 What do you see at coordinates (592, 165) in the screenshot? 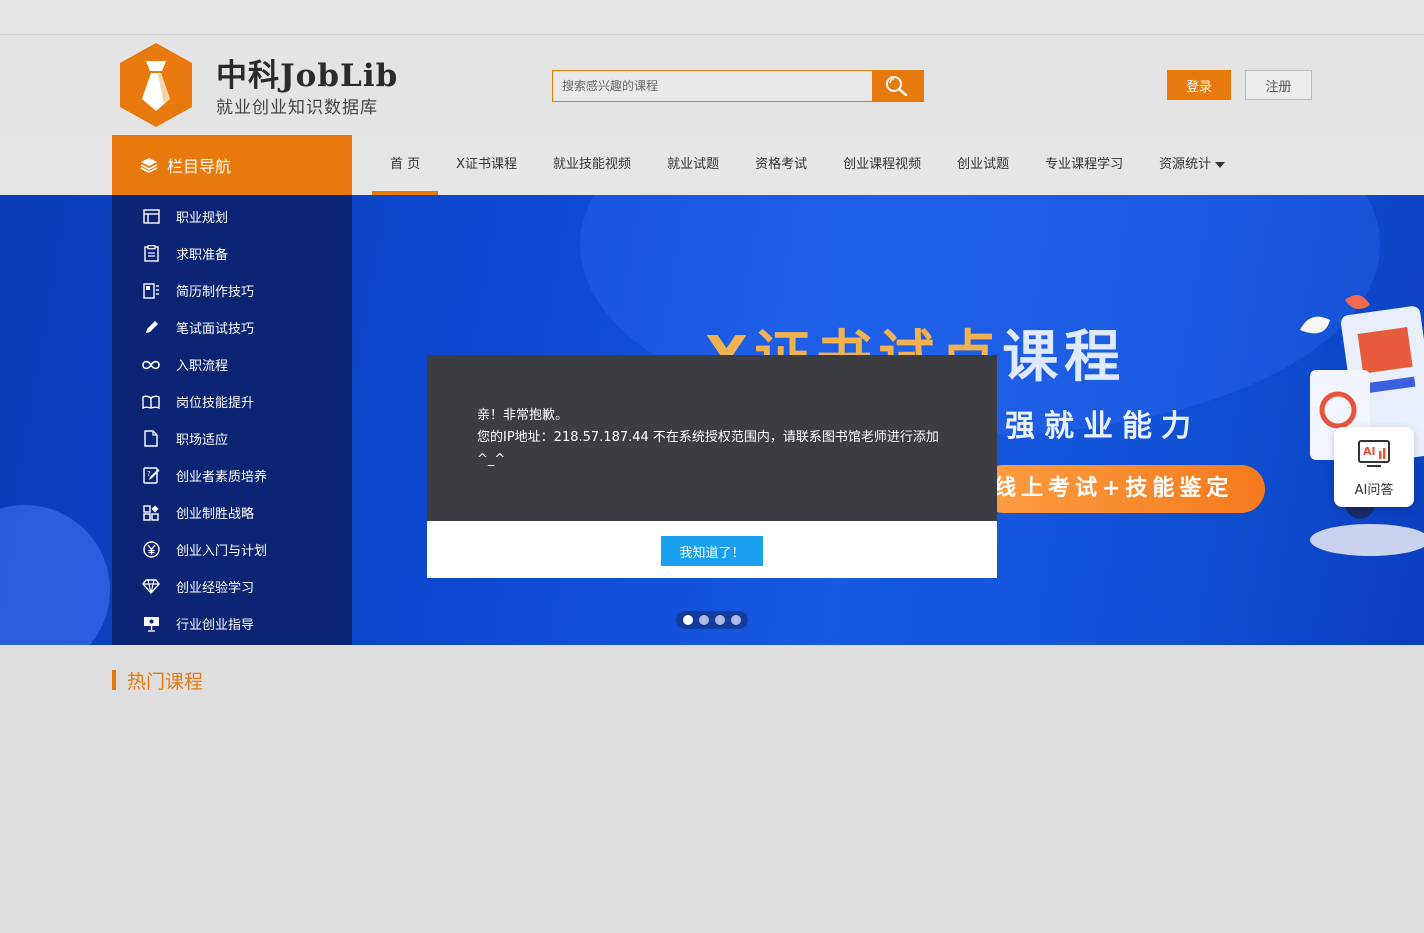
I see `nav-employment-skill-videos: 就业技能视频` at bounding box center [592, 165].